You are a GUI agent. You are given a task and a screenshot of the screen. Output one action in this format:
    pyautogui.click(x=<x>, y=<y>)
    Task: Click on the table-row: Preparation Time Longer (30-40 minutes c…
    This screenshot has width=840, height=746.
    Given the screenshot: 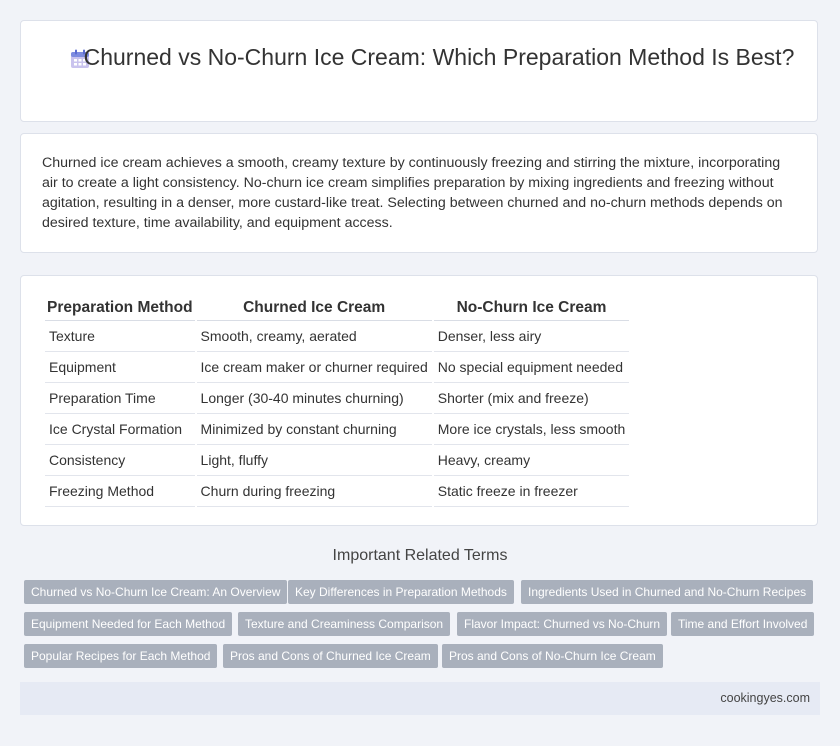 What is the action you would take?
    pyautogui.click(x=337, y=398)
    